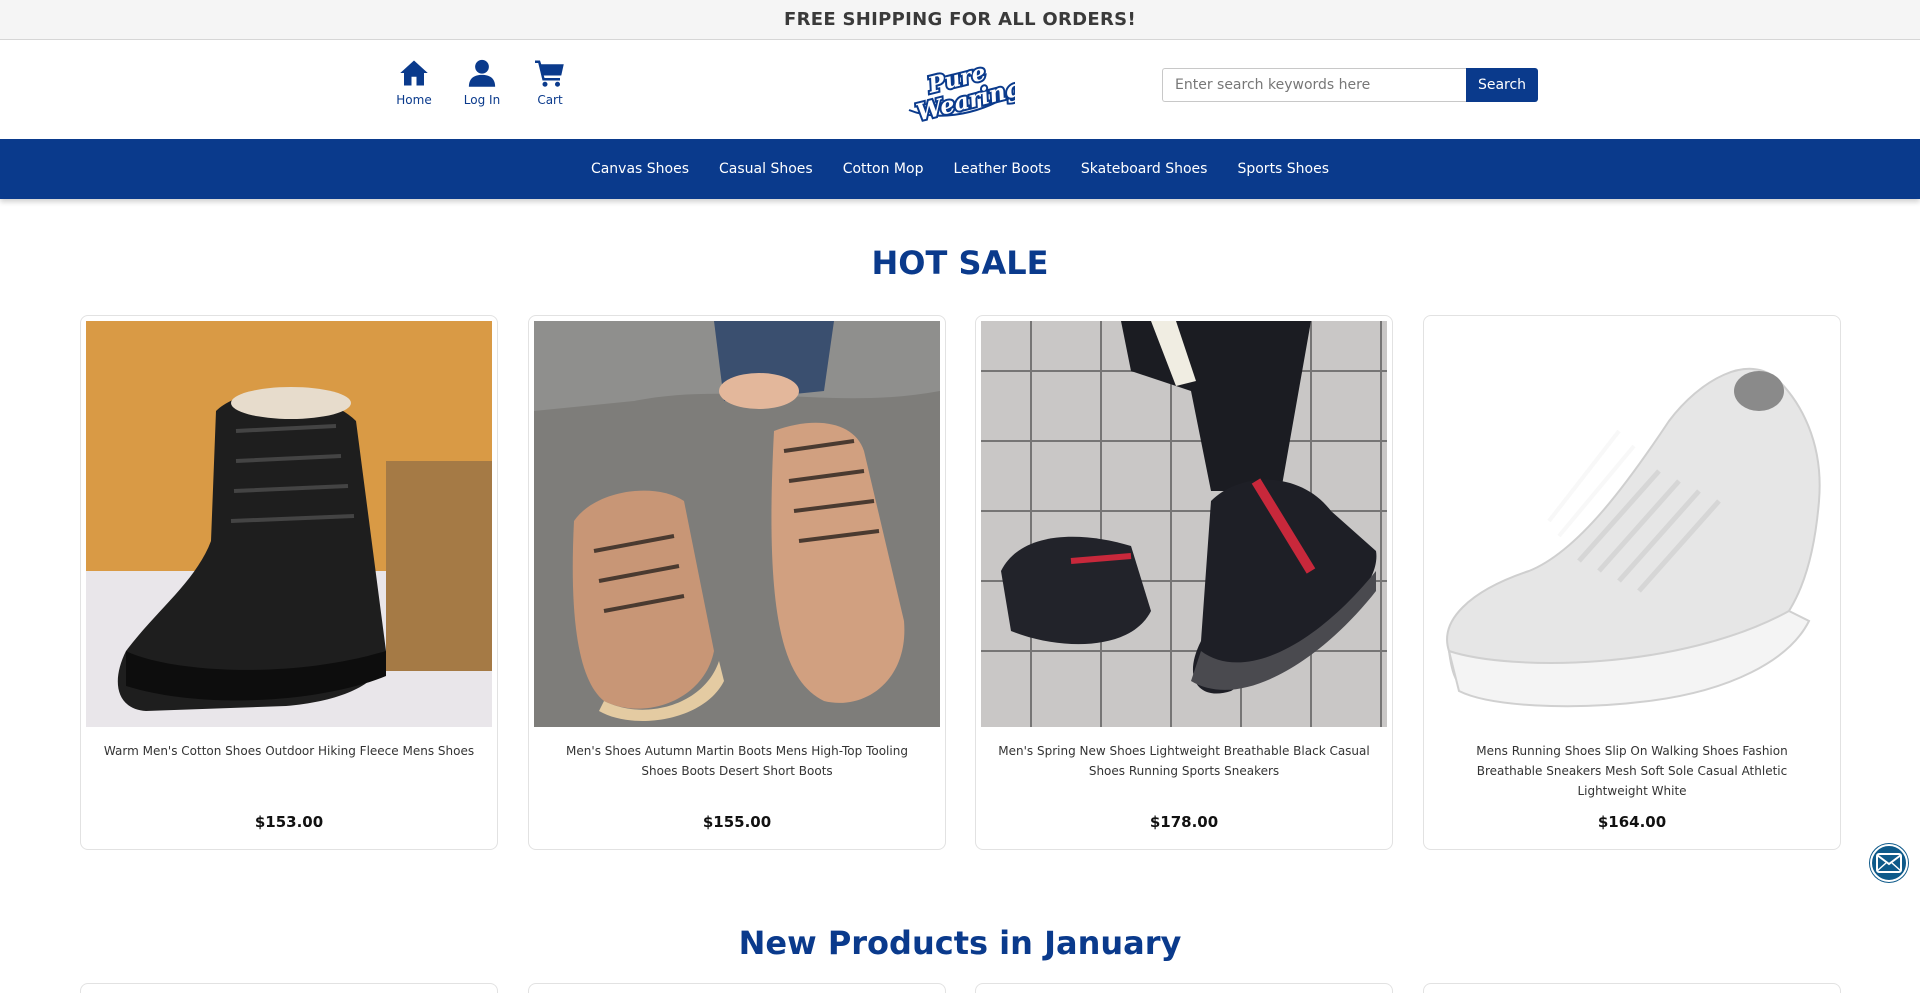  I want to click on login-label: Log In, so click(482, 100).